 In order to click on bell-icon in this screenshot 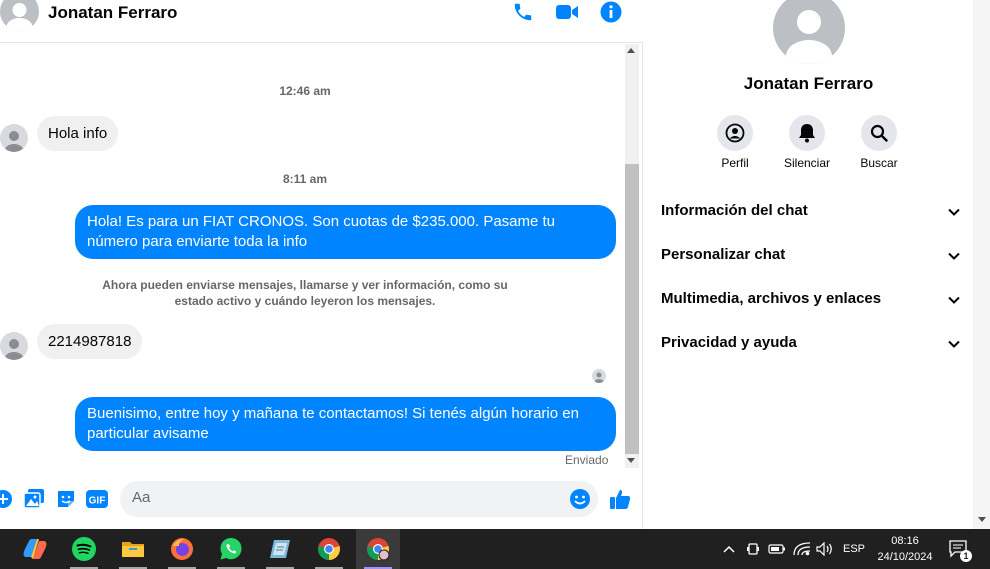, I will do `click(807, 133)`.